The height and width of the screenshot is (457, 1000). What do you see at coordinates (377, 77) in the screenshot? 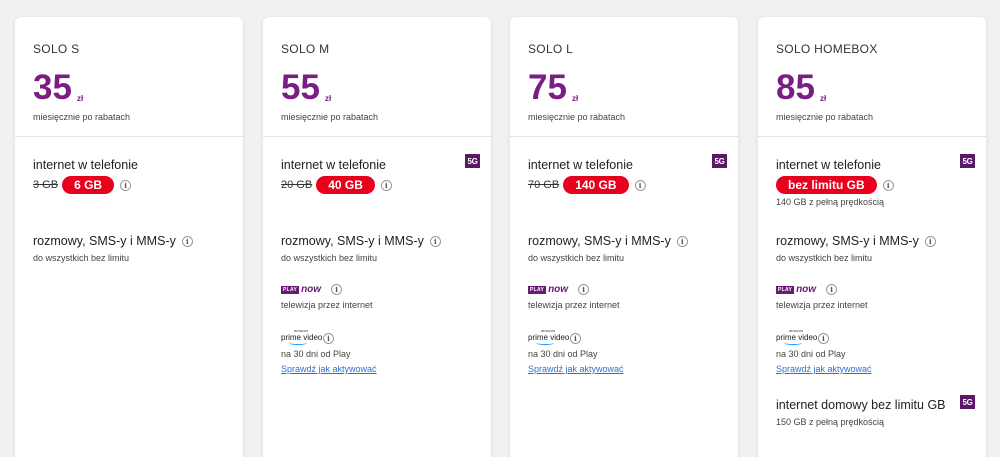
I see `plan-header: SOLO M 55 zł miesięcznie po rabatach` at bounding box center [377, 77].